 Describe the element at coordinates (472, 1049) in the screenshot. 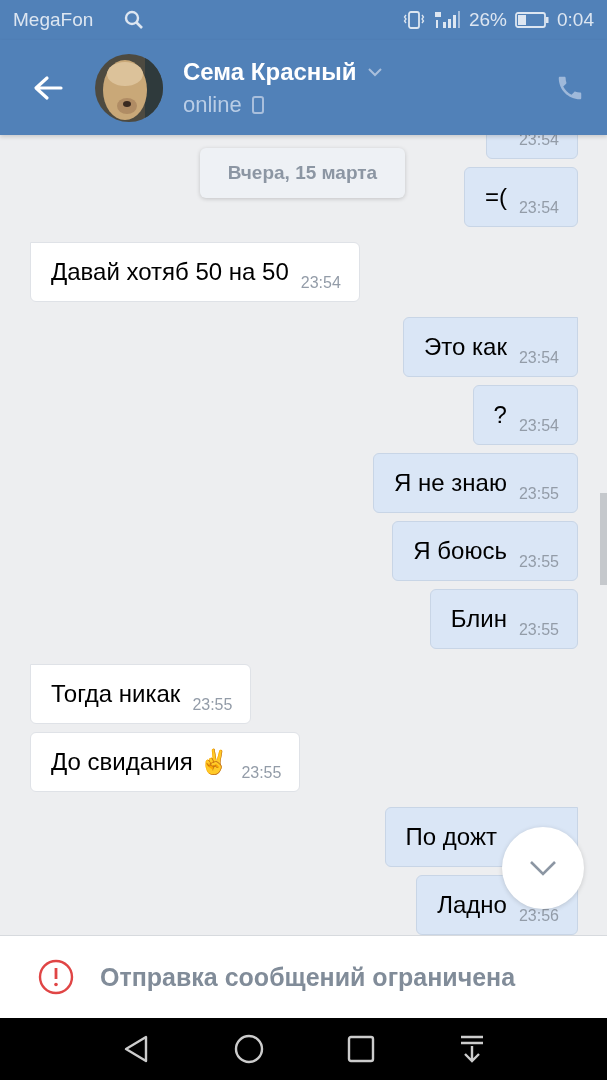

I see `notifications-icon` at that location.